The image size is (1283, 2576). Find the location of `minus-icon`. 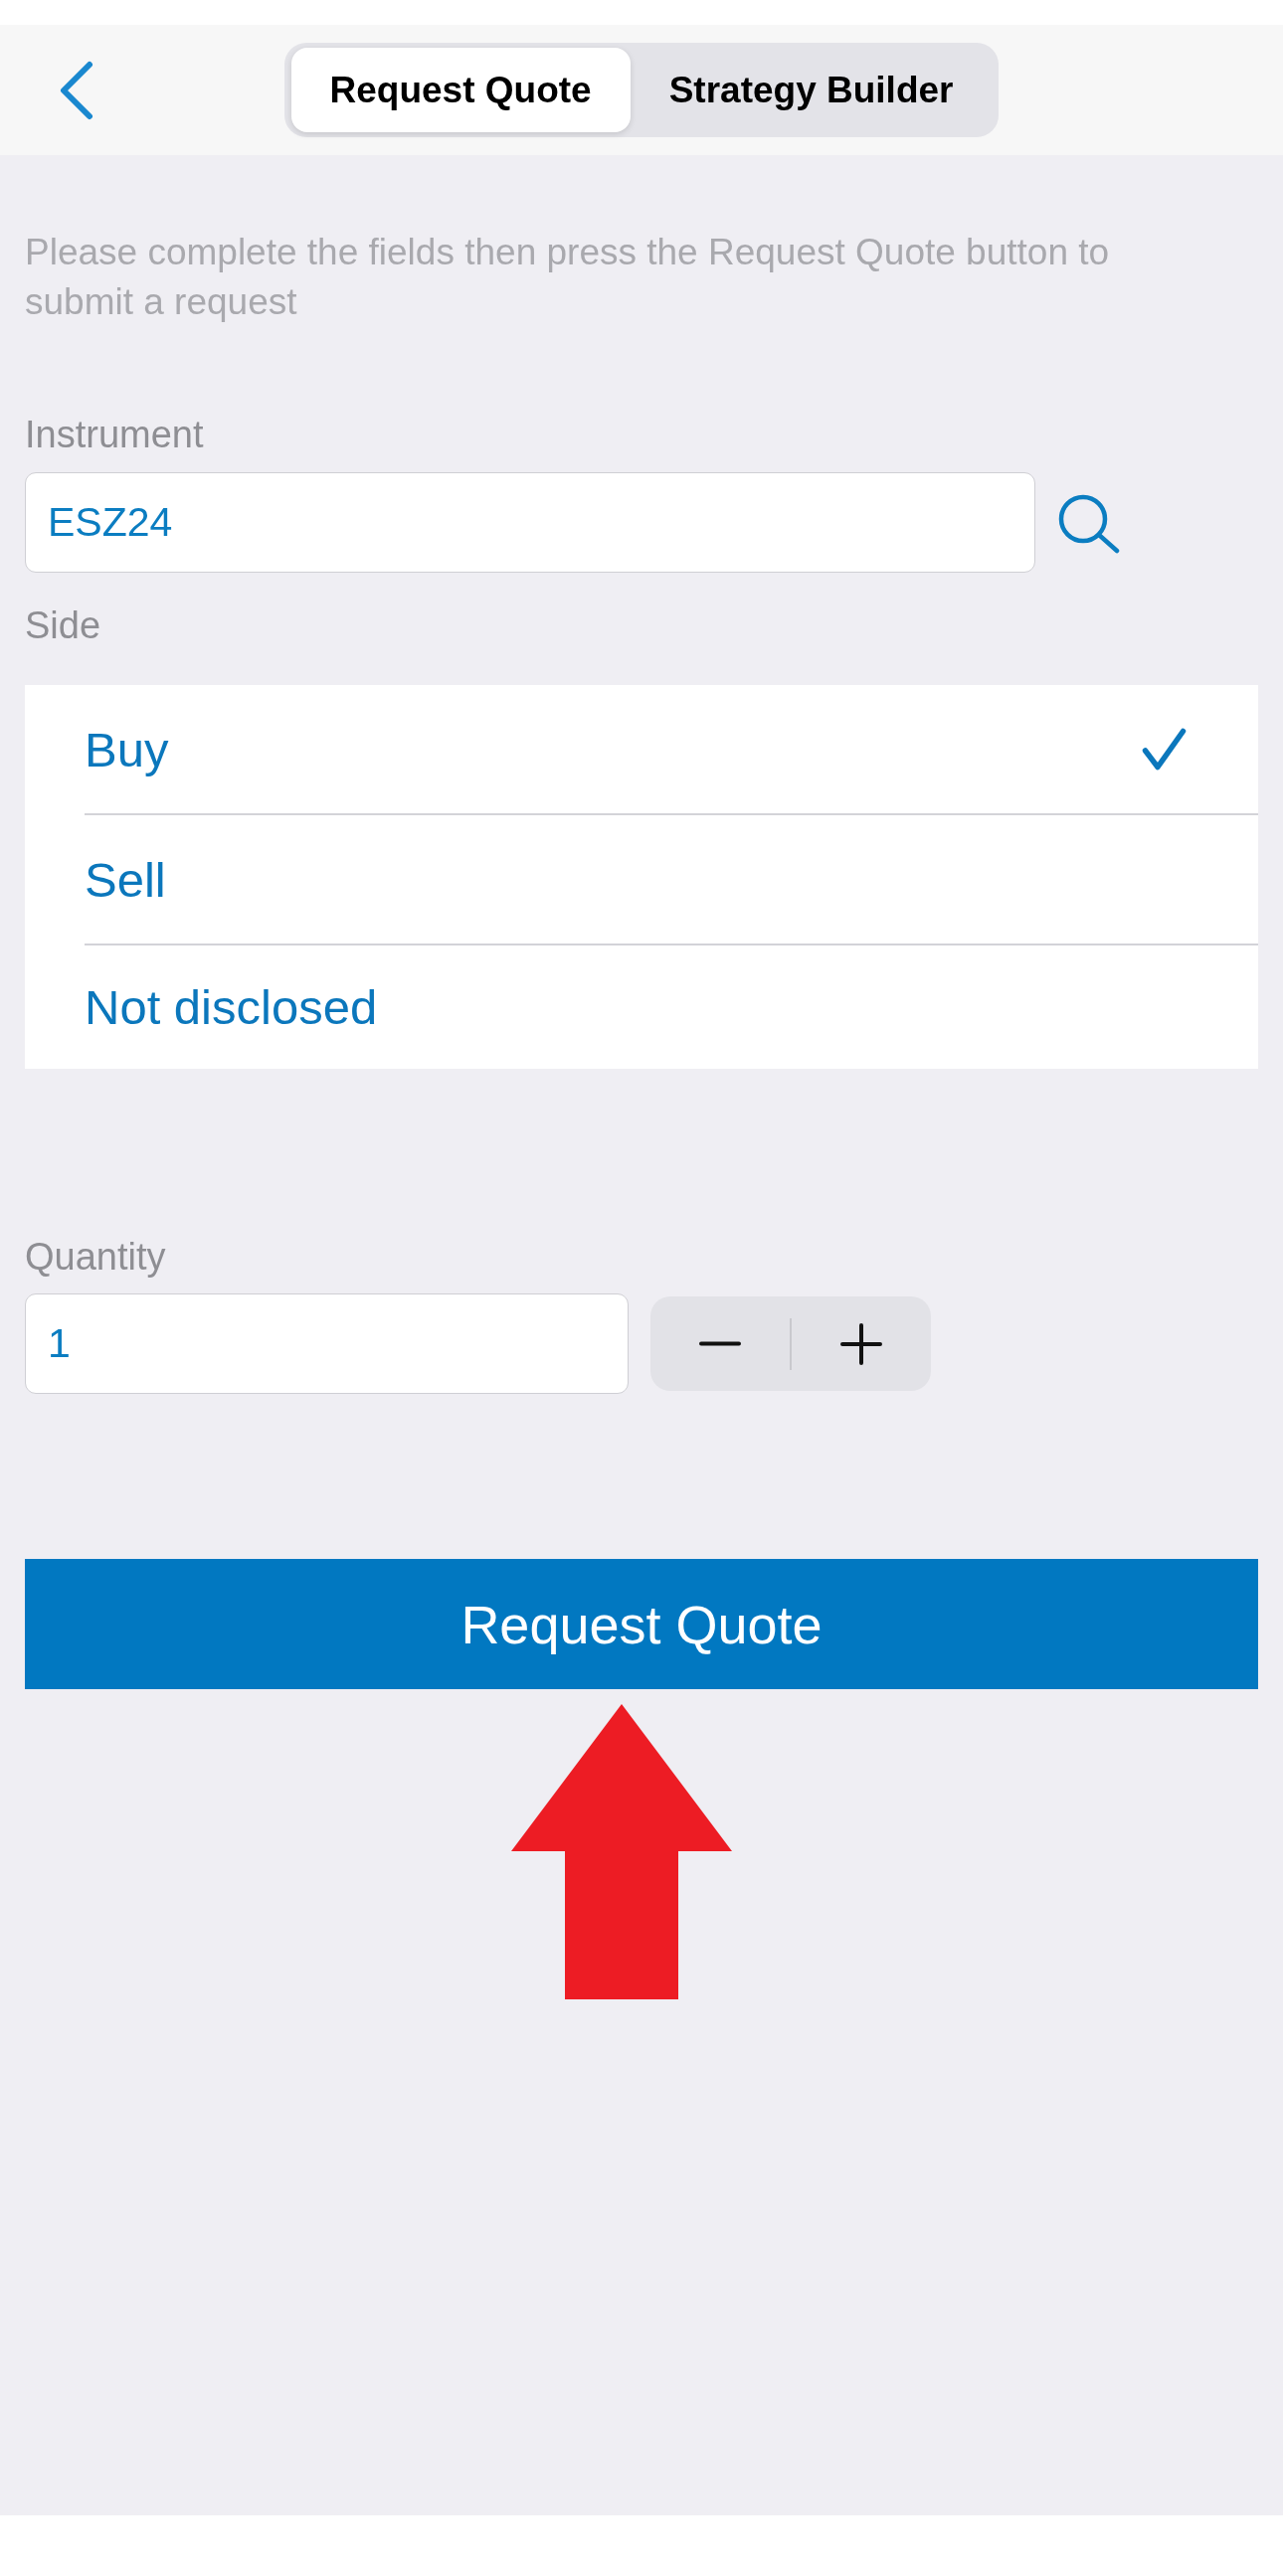

minus-icon is located at coordinates (720, 1343).